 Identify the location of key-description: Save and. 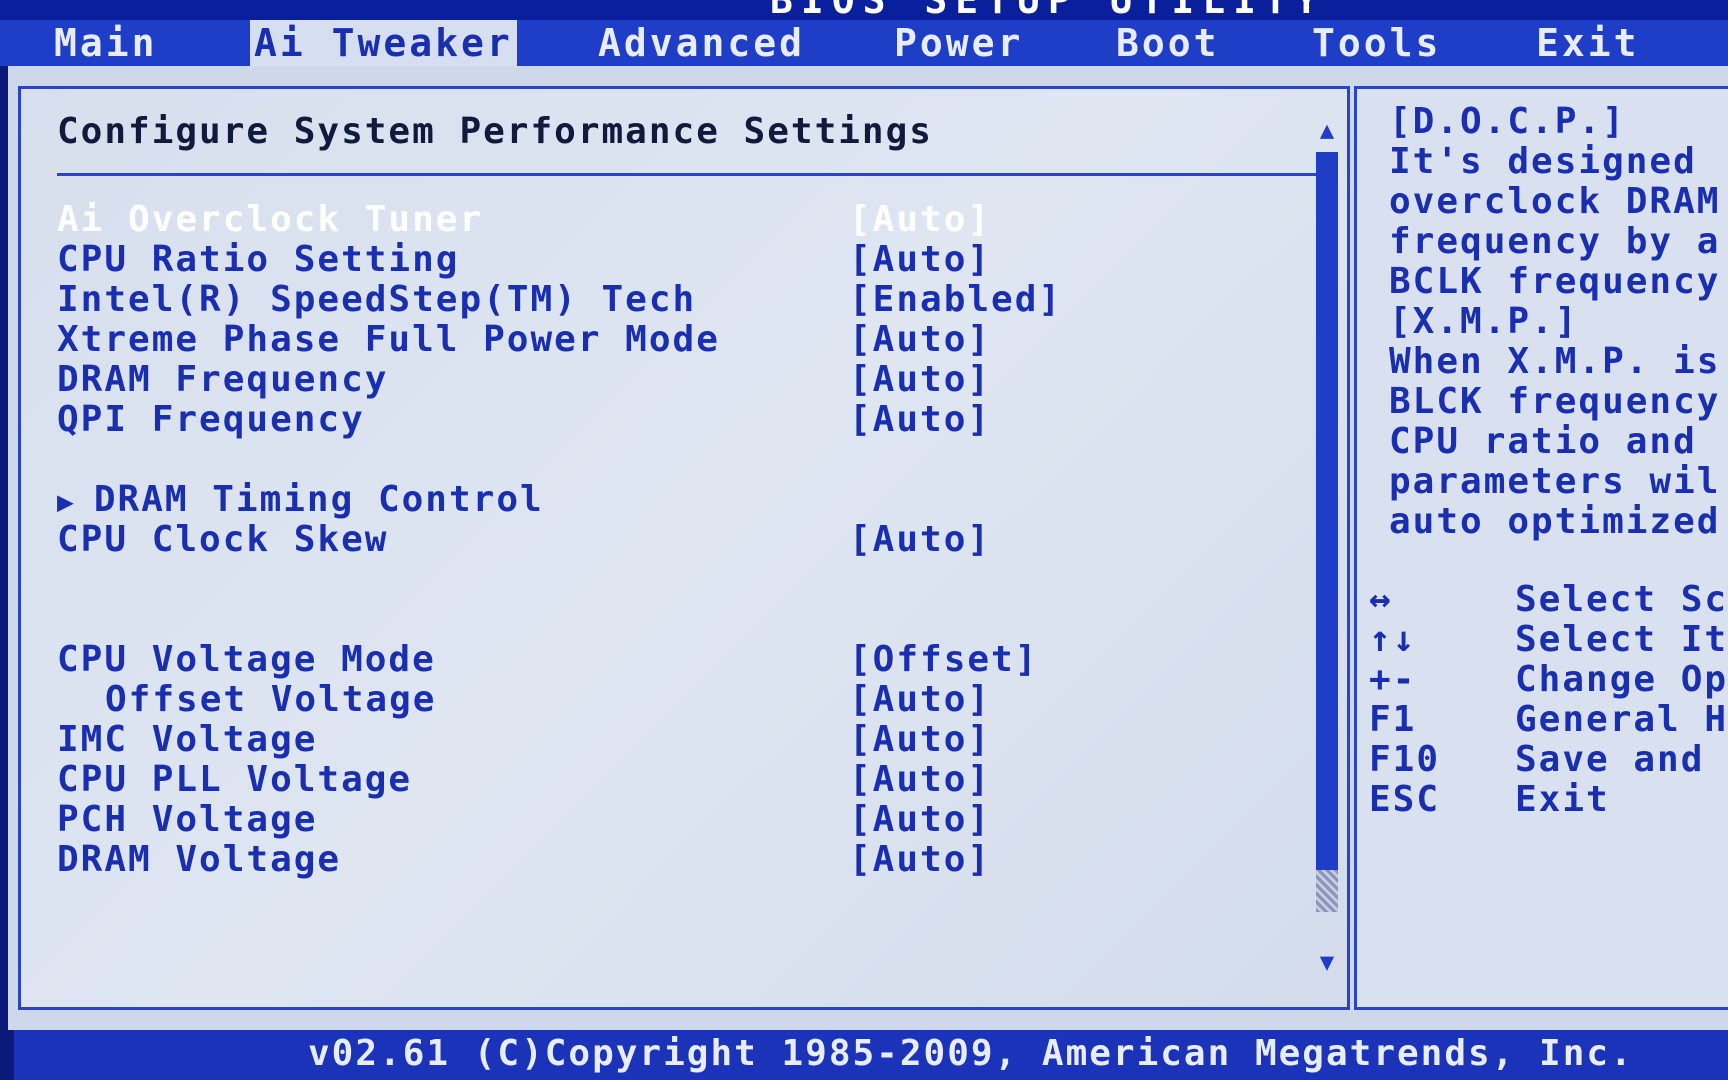
(1610, 759).